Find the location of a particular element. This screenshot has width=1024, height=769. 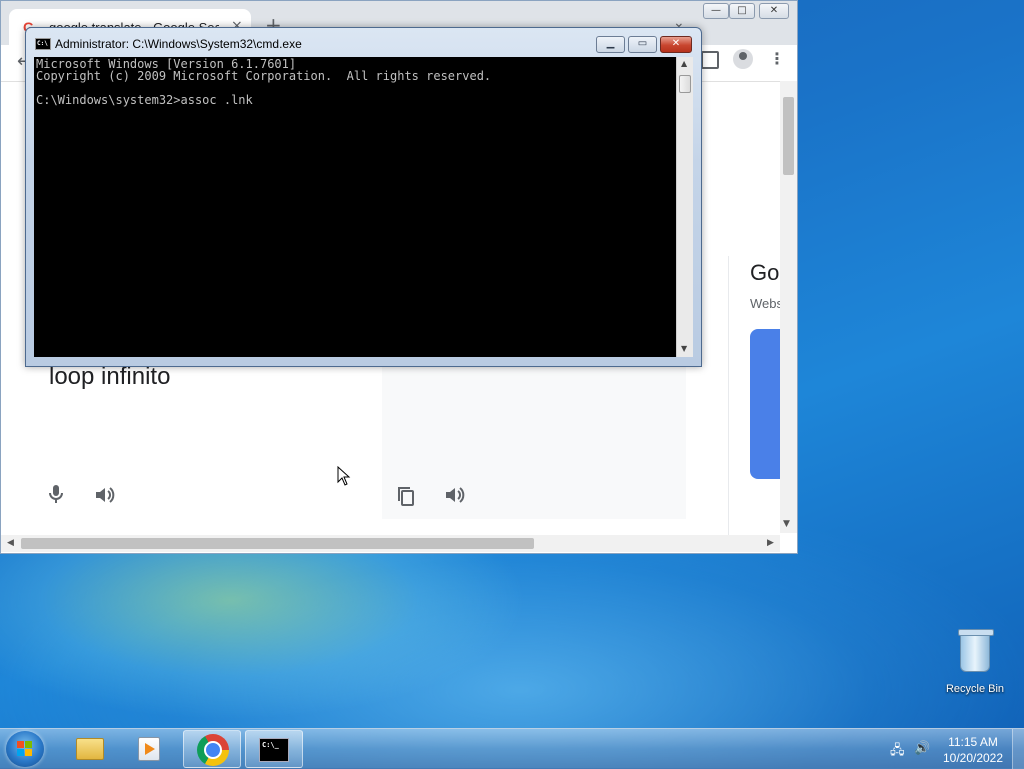

console-scroll-down-icon: ▼ is located at coordinates (684, 348).